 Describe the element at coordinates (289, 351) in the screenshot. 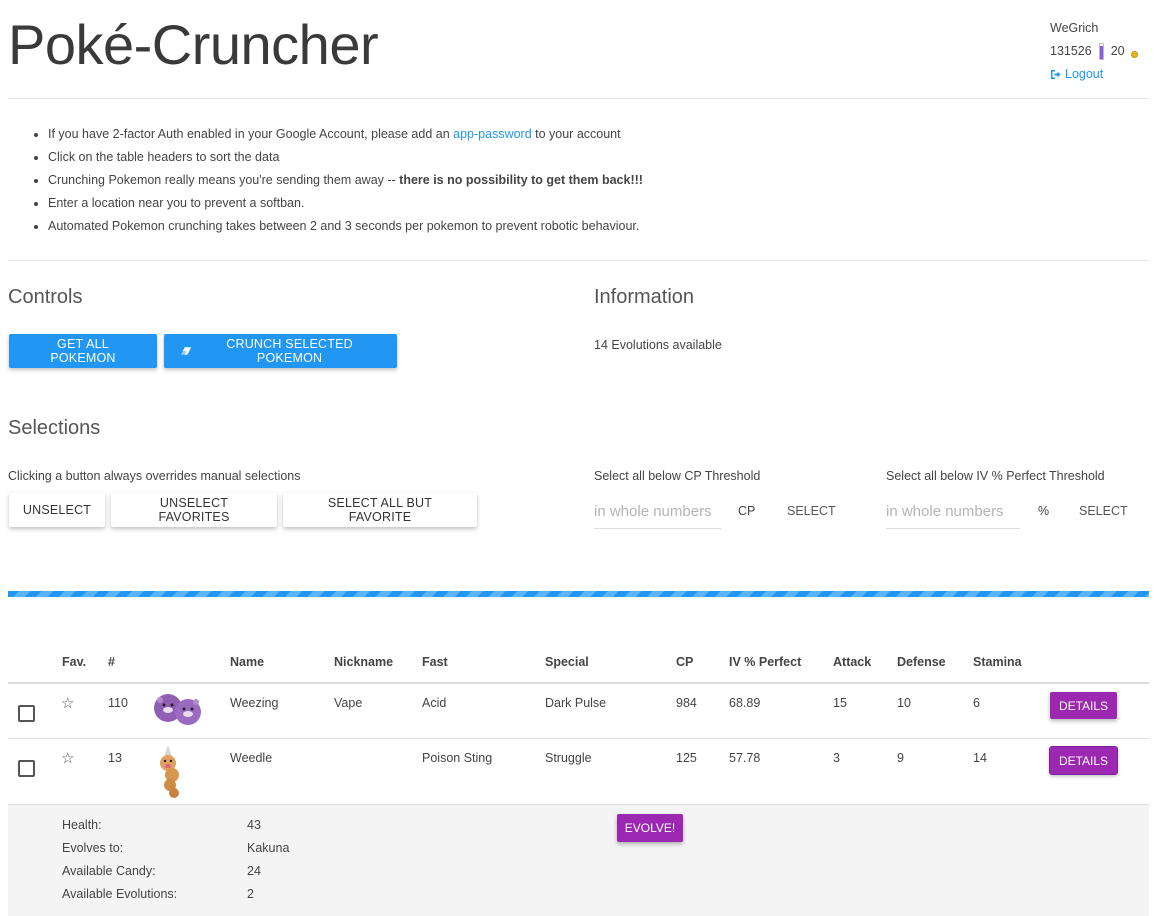

I see `button-label: CRUNCH SELECTED POKEMON` at that location.